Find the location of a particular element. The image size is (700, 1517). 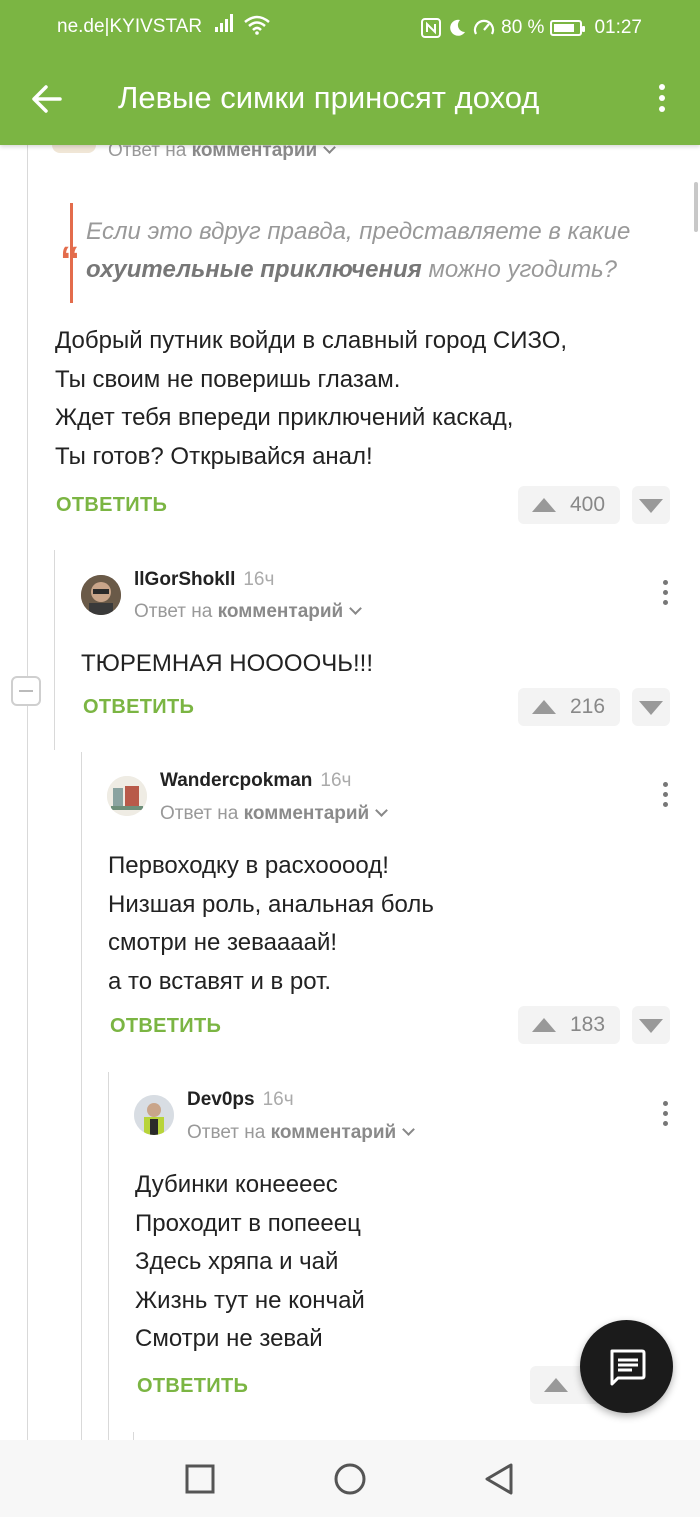

carrier-label: ne.de|KYIVSTAR is located at coordinates (130, 26).